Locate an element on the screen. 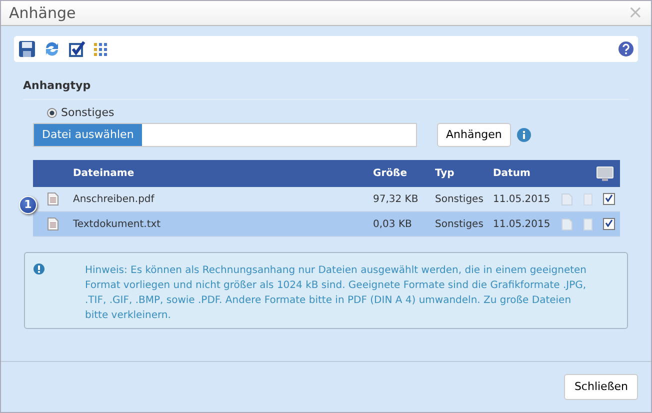 Image resolution: width=652 pixels, height=413 pixels. file-name: Anschreiben.pdf is located at coordinates (113, 199).